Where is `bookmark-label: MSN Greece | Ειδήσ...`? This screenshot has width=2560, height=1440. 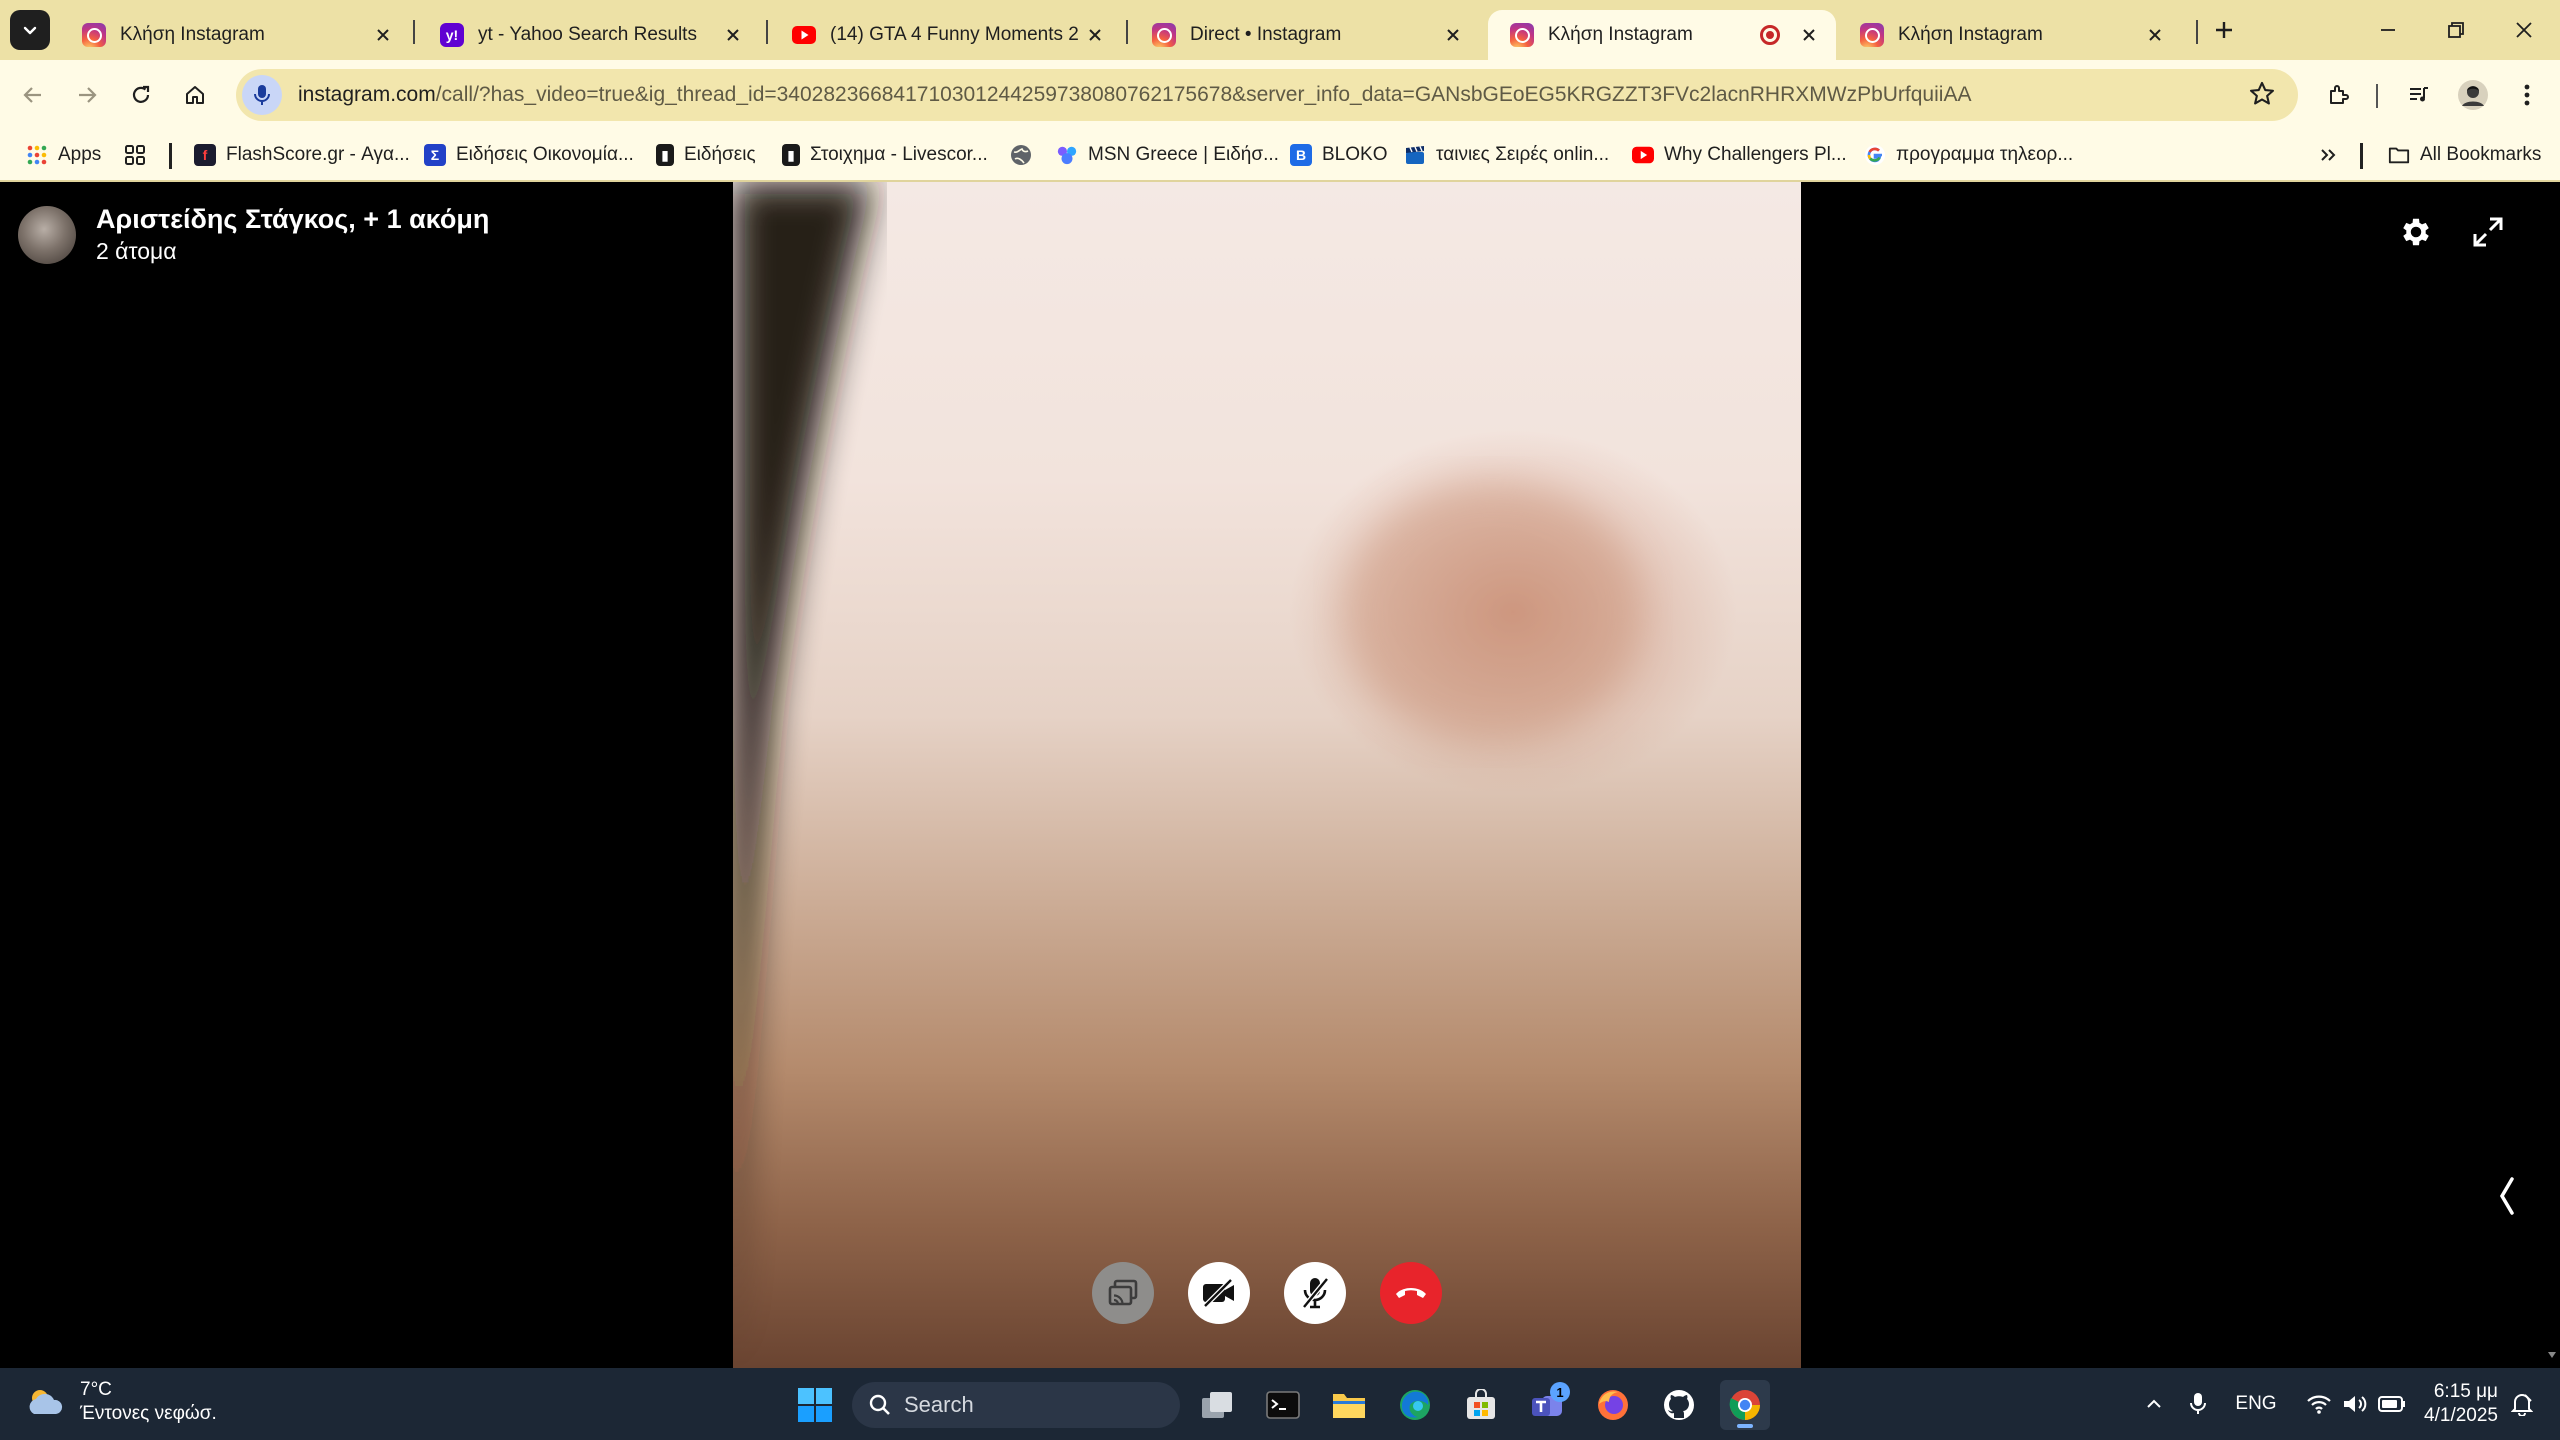 bookmark-label: MSN Greece | Ειδήσ... is located at coordinates (1183, 154).